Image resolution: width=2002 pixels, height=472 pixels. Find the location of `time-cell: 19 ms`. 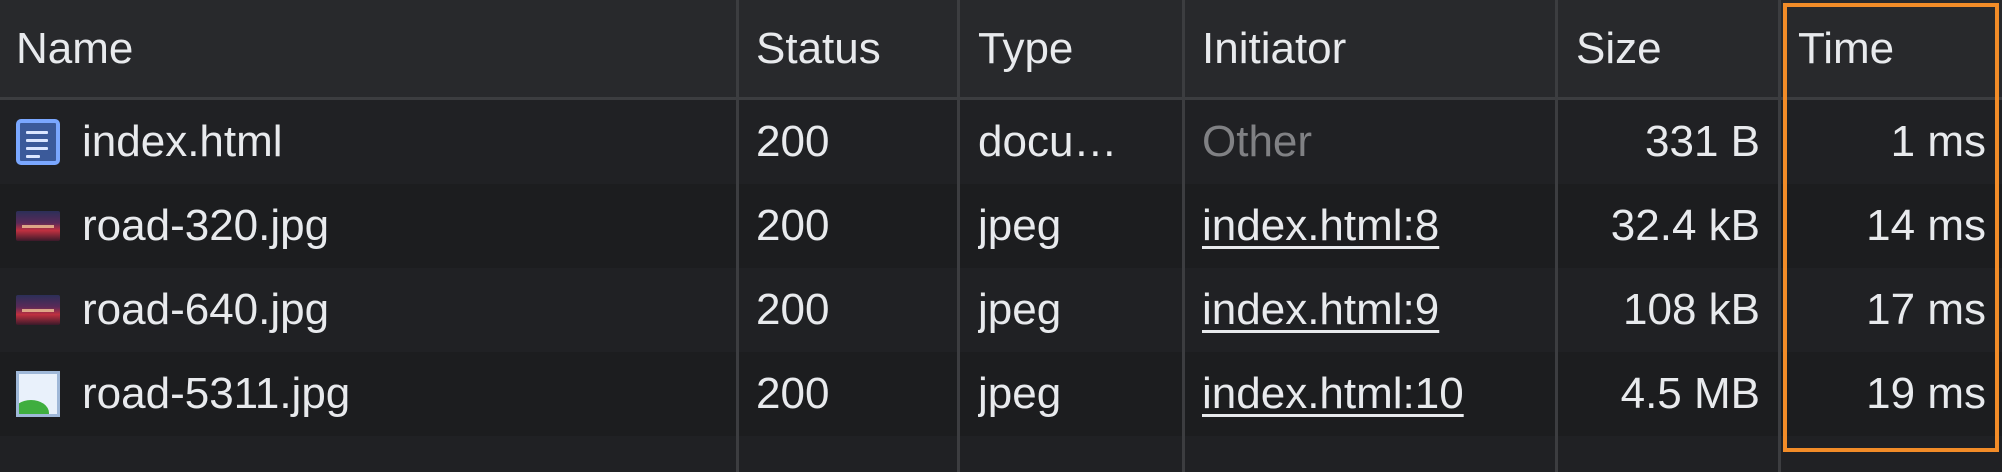

time-cell: 19 ms is located at coordinates (1892, 394).